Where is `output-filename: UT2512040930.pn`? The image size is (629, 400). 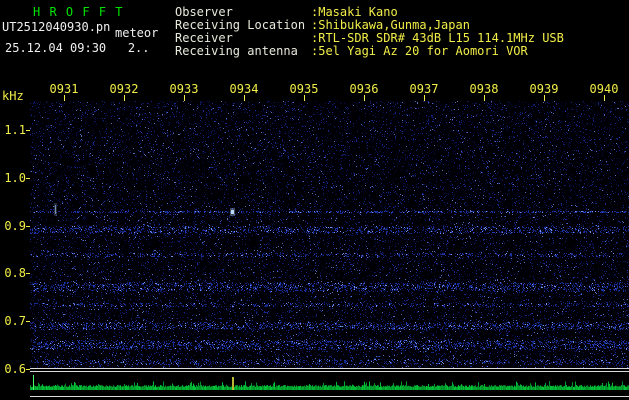 output-filename: UT2512040930.pn is located at coordinates (56, 27).